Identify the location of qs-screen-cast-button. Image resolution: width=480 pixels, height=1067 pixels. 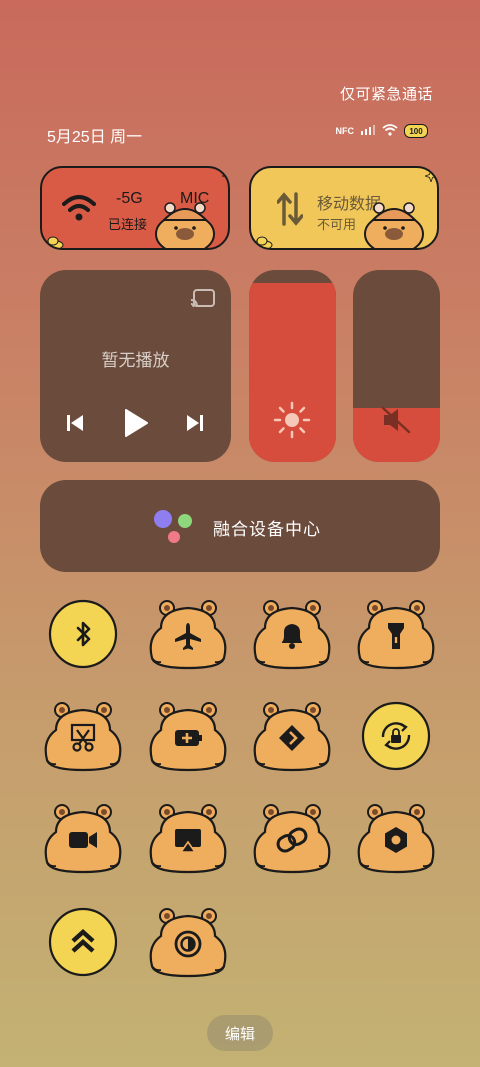
(188, 838).